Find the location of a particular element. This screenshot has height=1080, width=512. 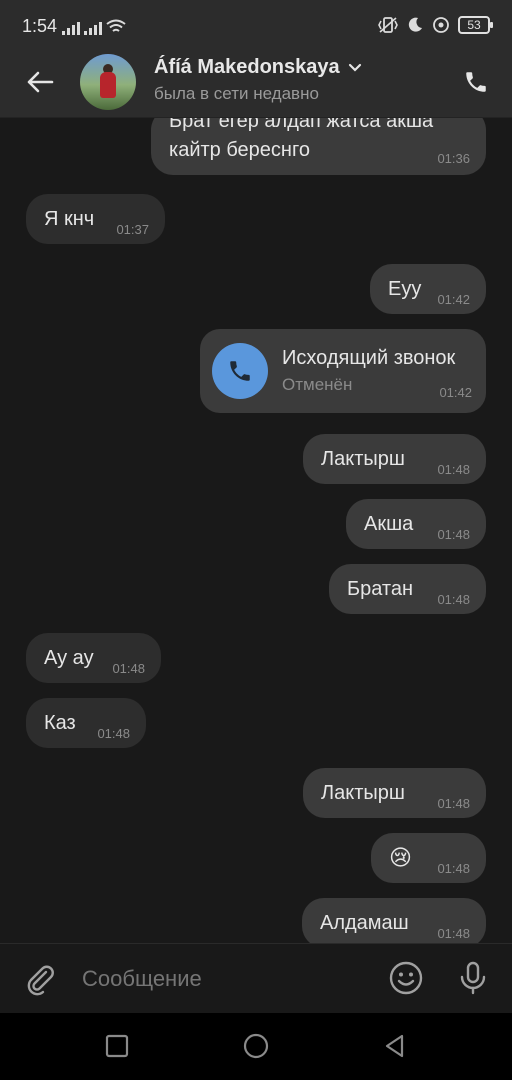

message-bubble: 😢 01:48 is located at coordinates (428, 858).